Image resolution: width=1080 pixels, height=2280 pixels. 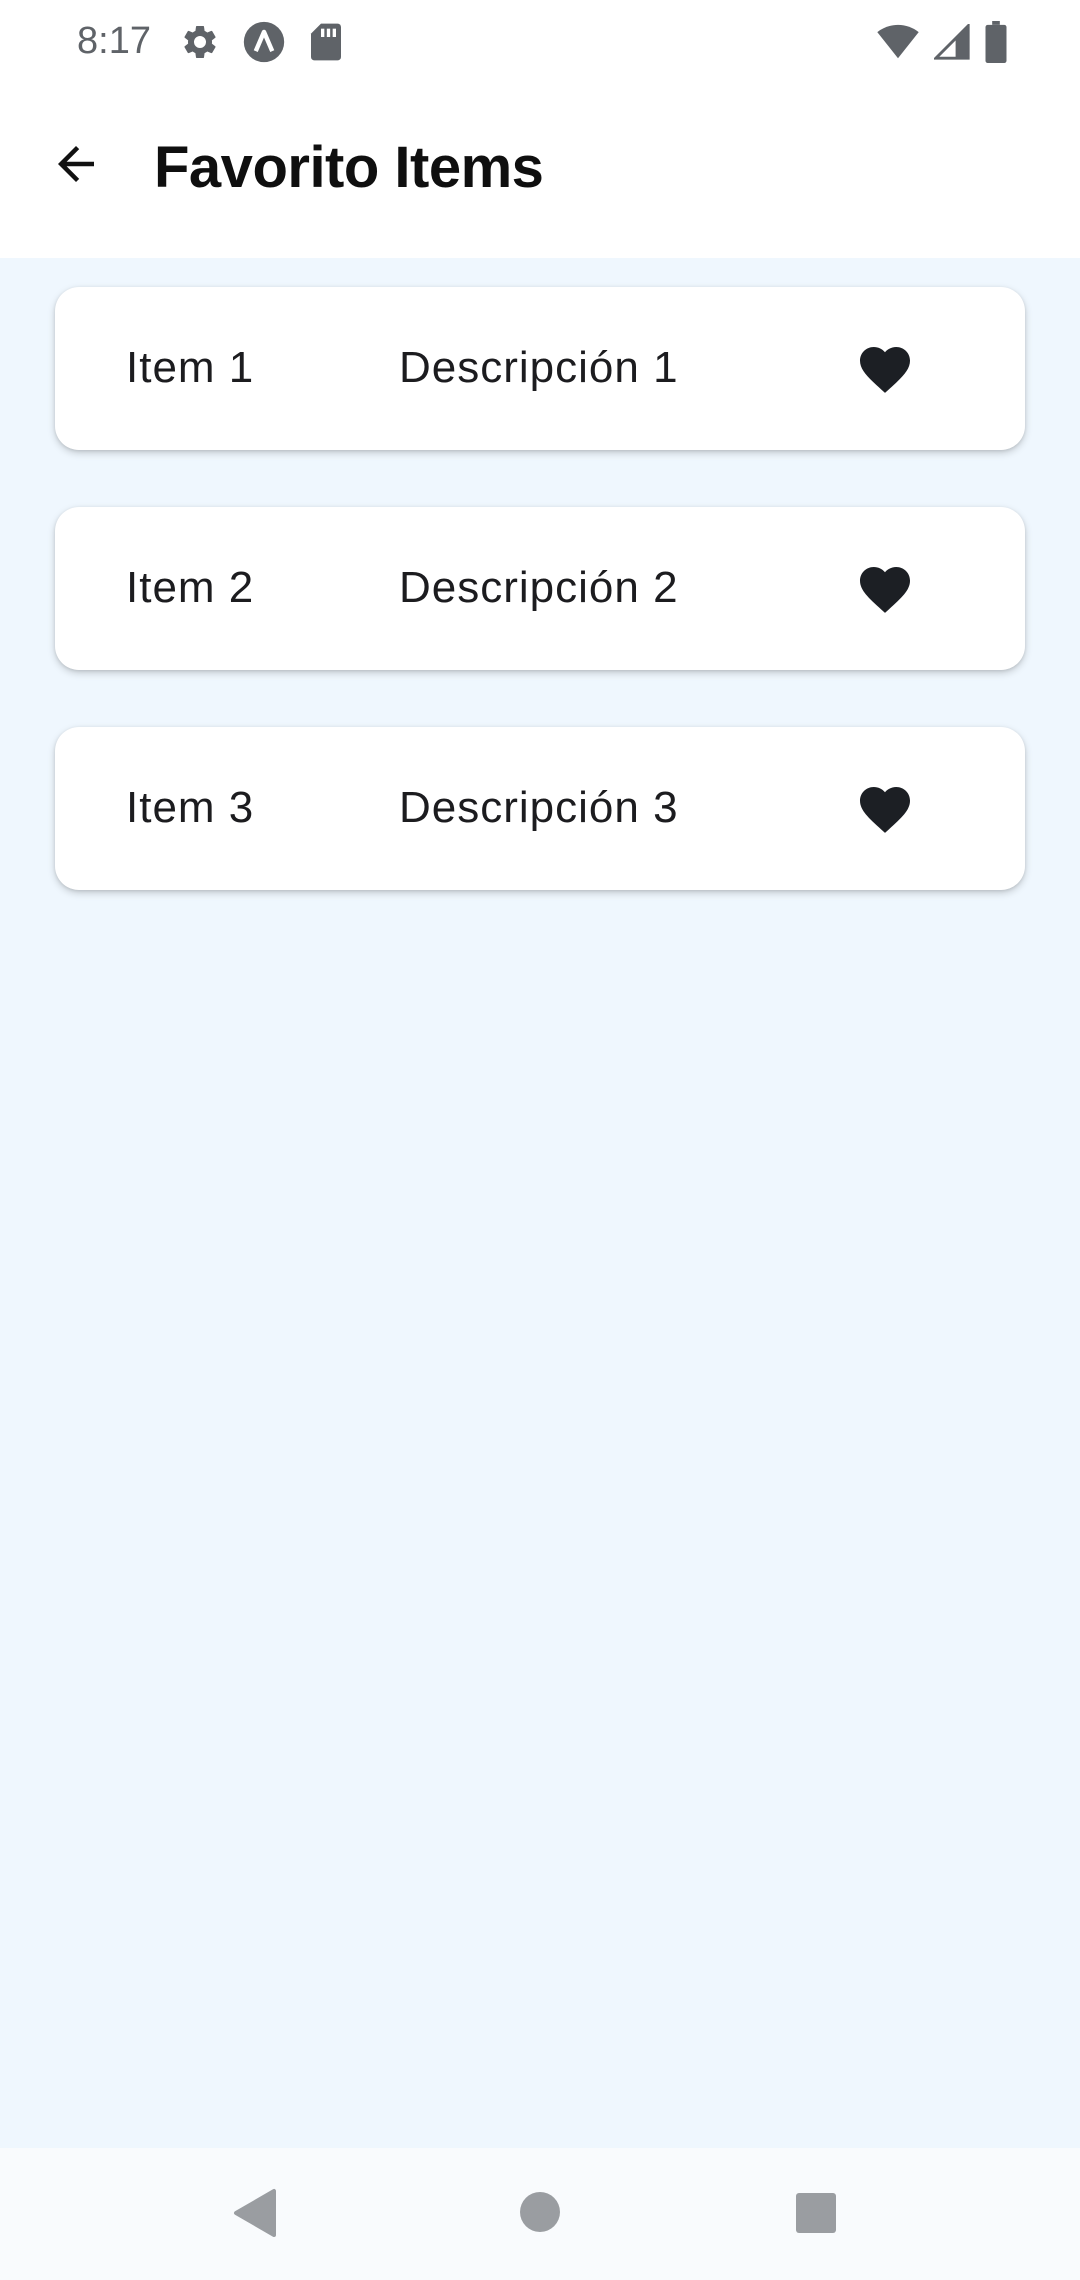 I want to click on list-item: Item 1 Descripción 1, so click(x=540, y=368).